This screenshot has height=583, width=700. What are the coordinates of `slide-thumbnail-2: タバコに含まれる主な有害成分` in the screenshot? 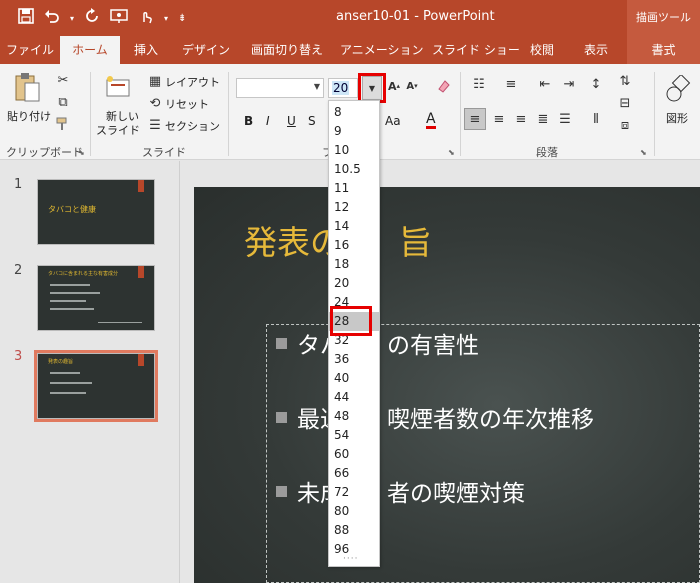 It's located at (96, 298).